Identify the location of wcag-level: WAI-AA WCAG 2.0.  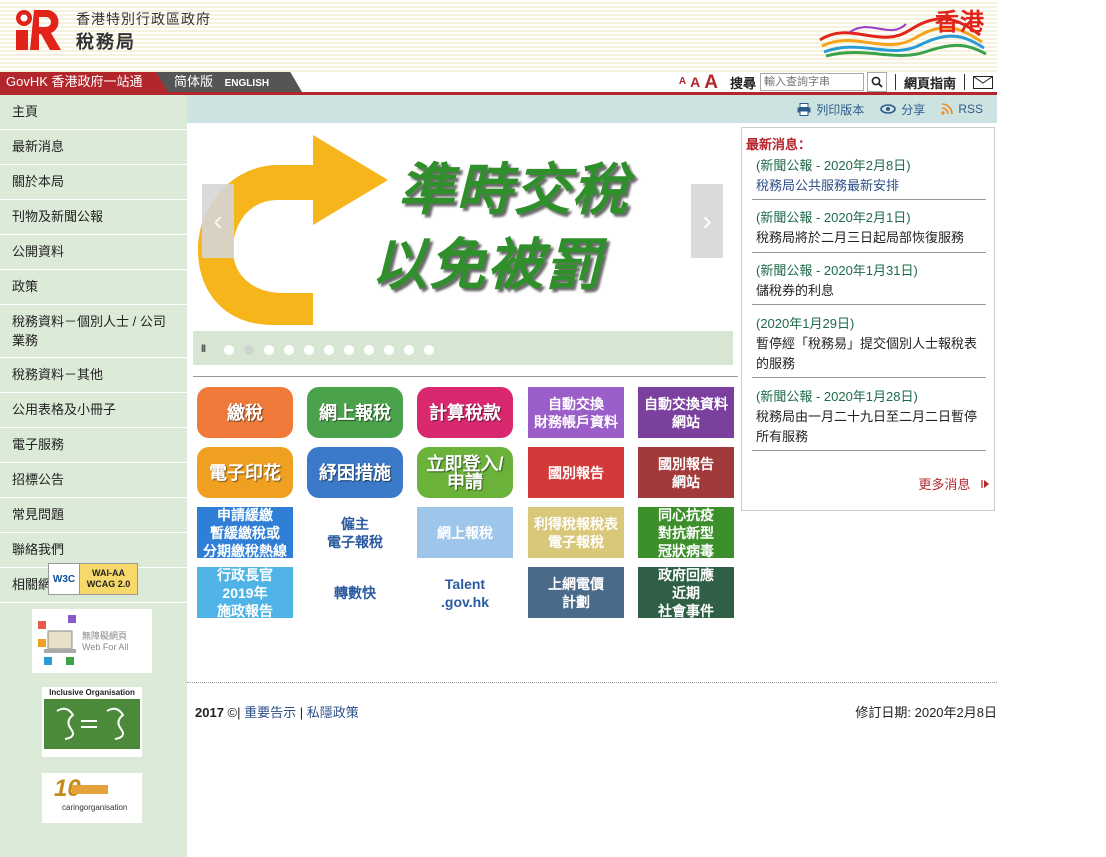
(108, 579).